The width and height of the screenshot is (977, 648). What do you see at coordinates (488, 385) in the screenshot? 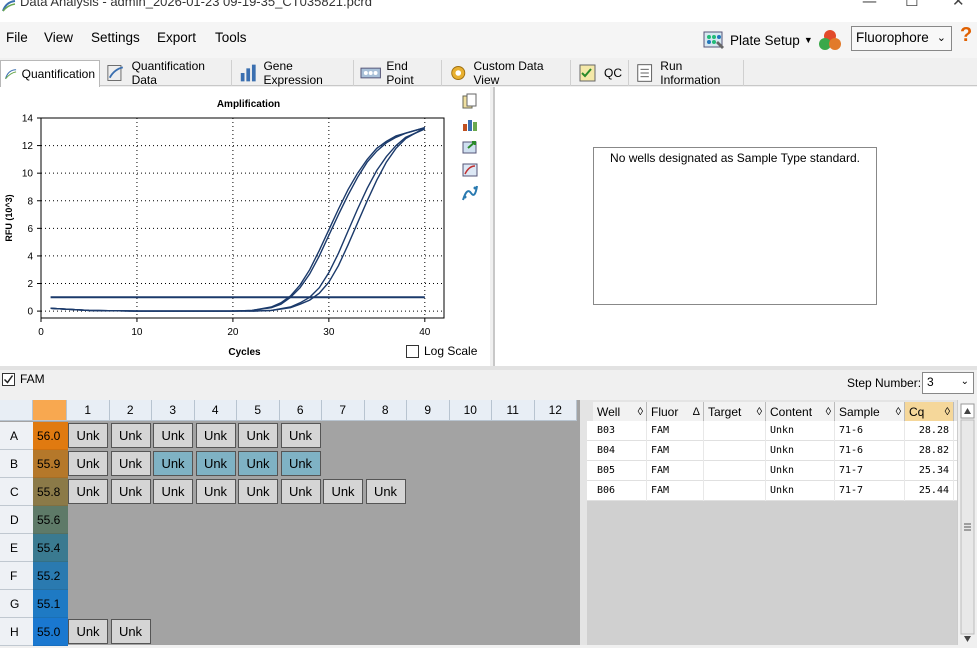
I see `filter-row: FAM Step Number: 3 ⌄` at bounding box center [488, 385].